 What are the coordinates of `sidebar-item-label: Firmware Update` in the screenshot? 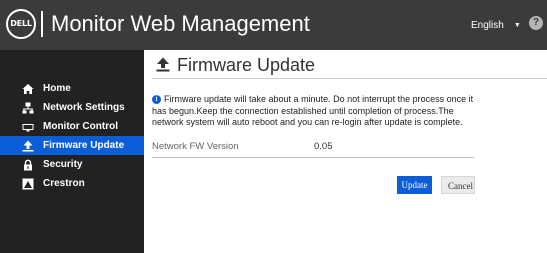 It's located at (84, 145).